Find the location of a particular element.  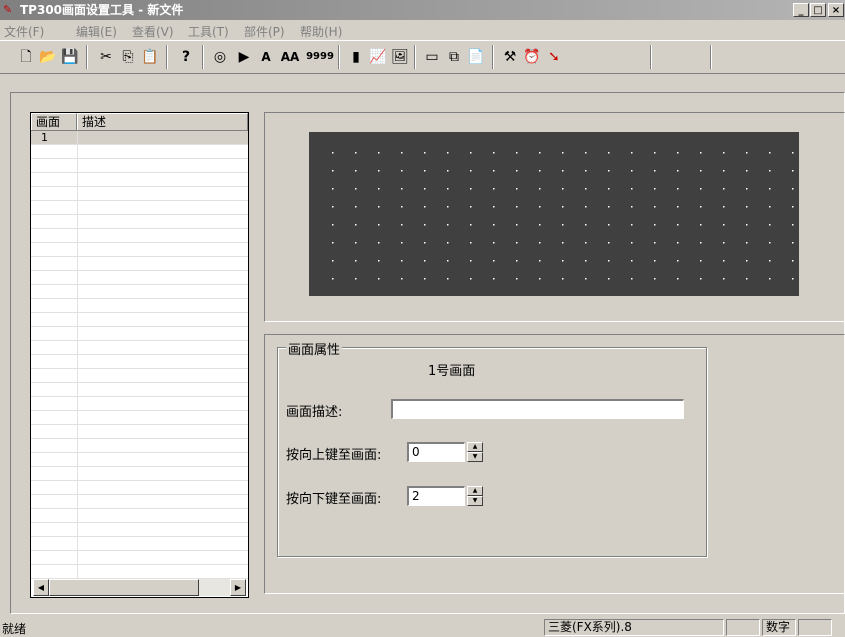

new-file-icon: 🗋 is located at coordinates (26, 57).